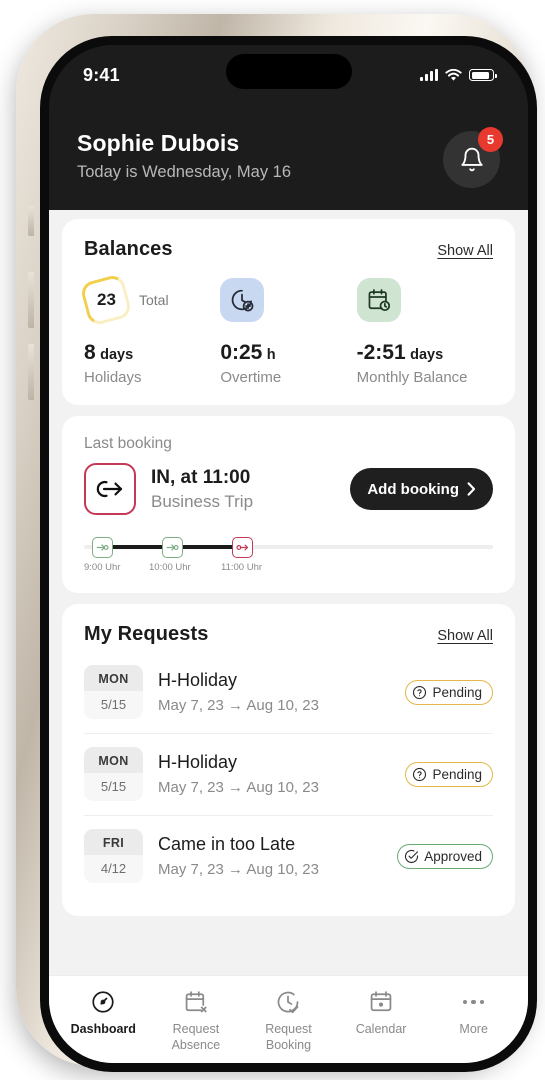 This screenshot has height=1080, width=545. I want to click on timeline-time-label: 10:00 Uhr, so click(170, 567).